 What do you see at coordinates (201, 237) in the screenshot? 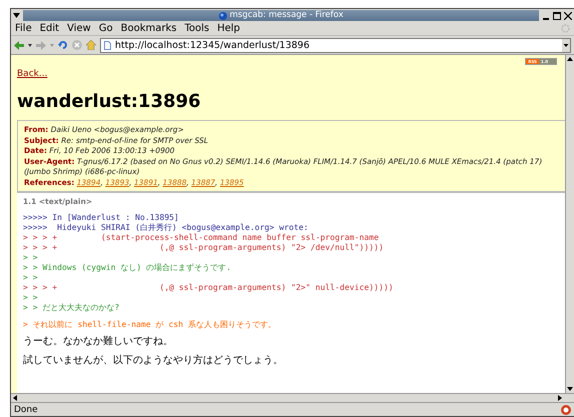
I see `message-line: > > > + (start-process-shell-command name buffer ssl-program-name` at bounding box center [201, 237].